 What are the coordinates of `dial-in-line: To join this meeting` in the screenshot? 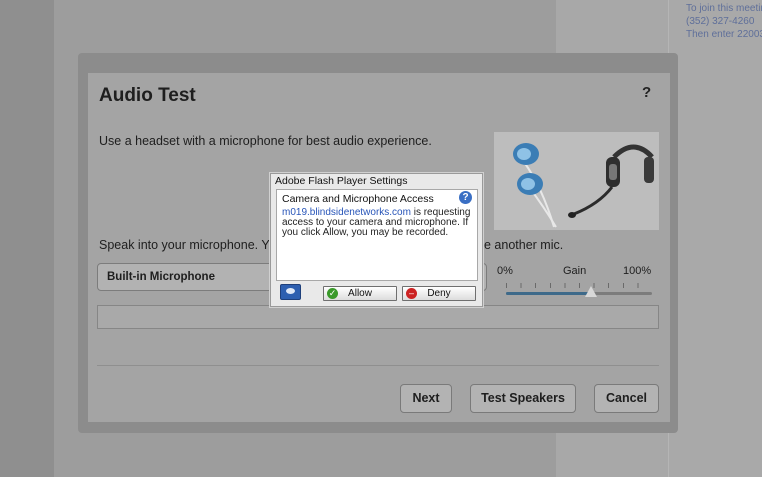 It's located at (724, 8).